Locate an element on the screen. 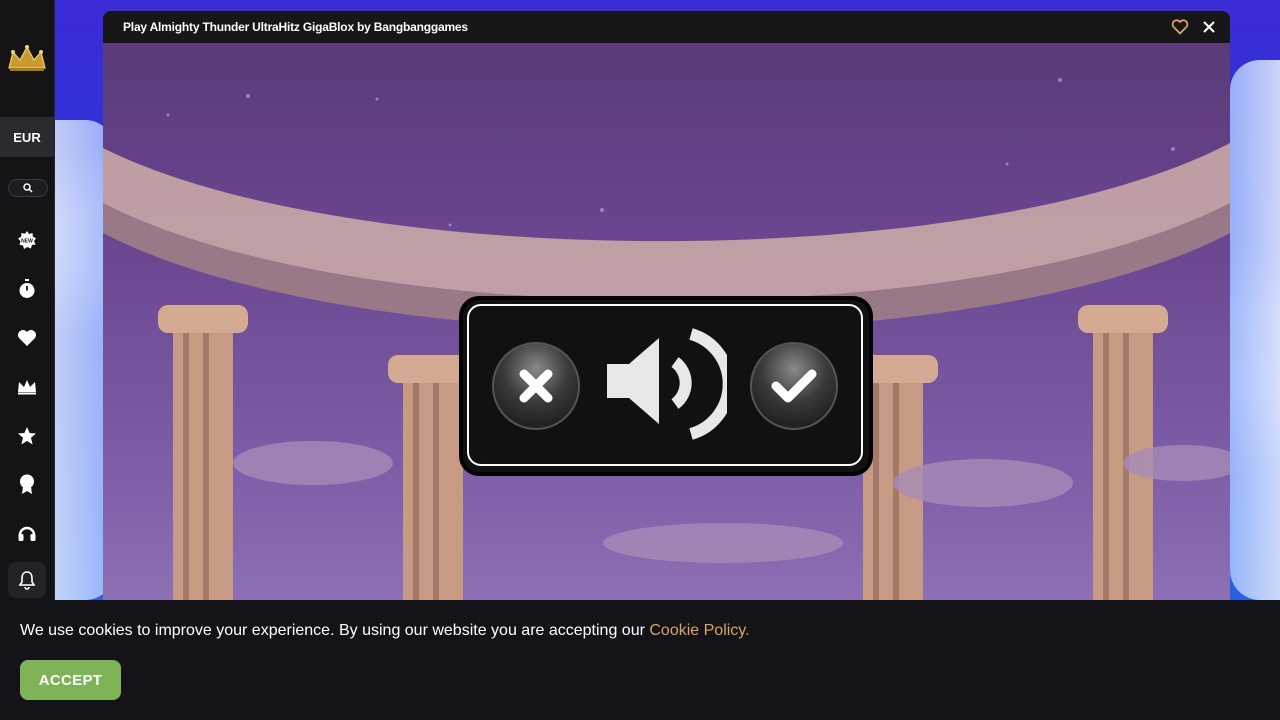 The width and height of the screenshot is (1280, 720). favorite-button is located at coordinates (1180, 27).